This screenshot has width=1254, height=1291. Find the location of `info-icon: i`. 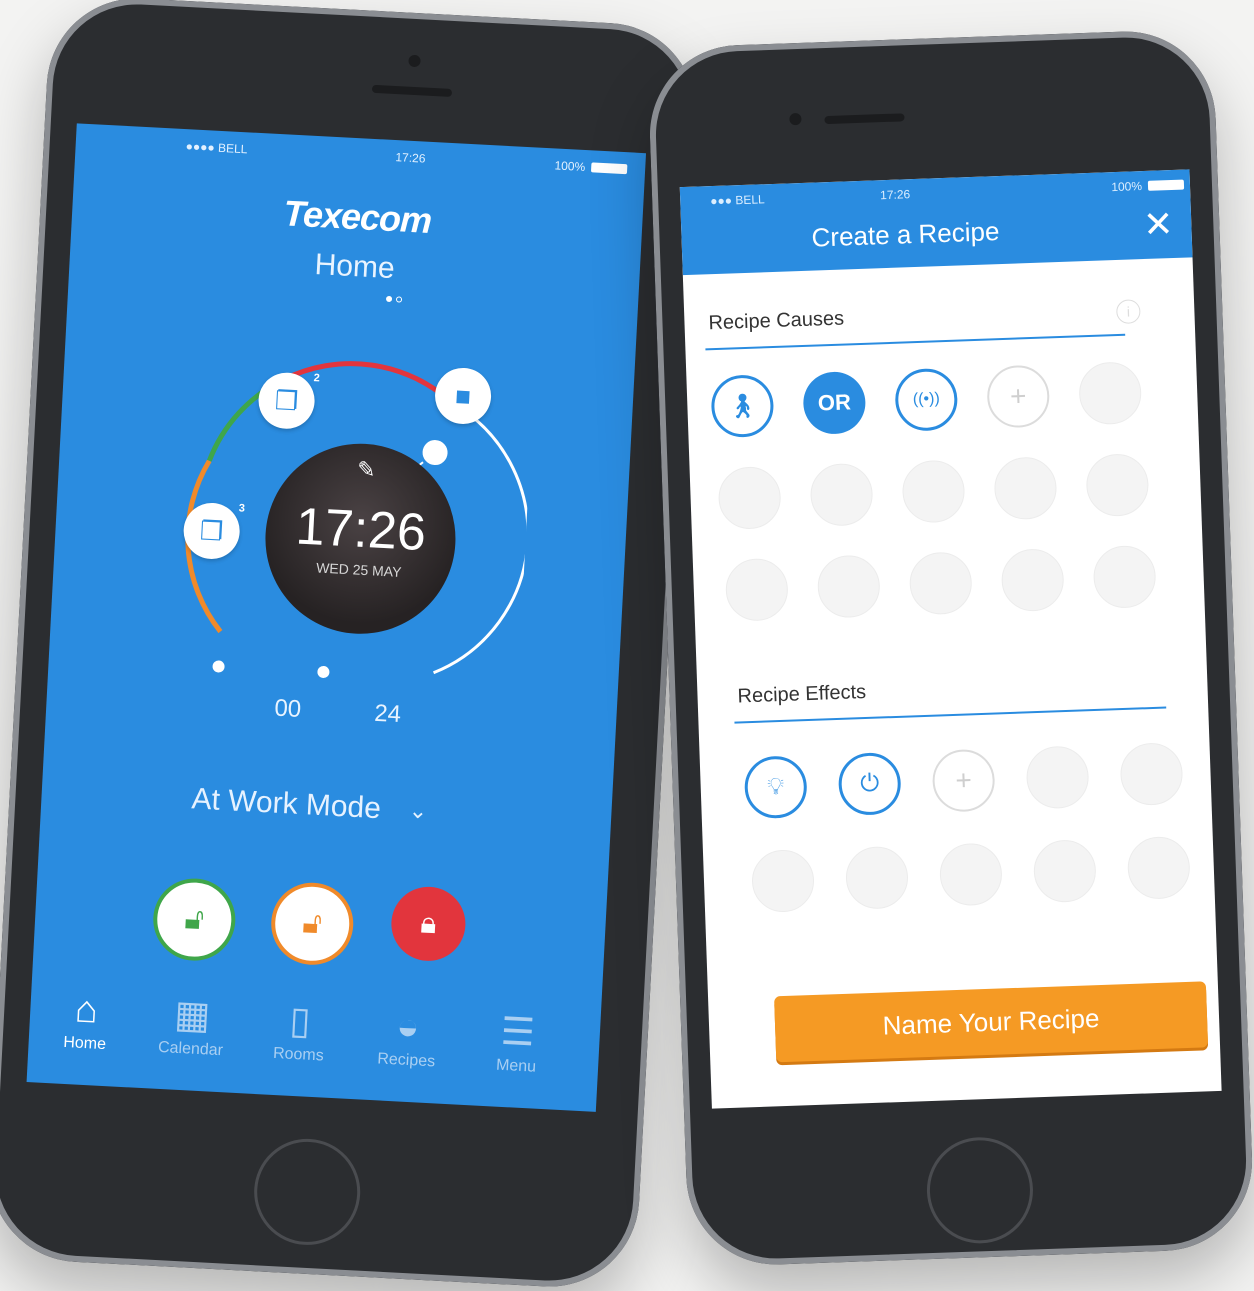

info-icon: i is located at coordinates (1128, 312).